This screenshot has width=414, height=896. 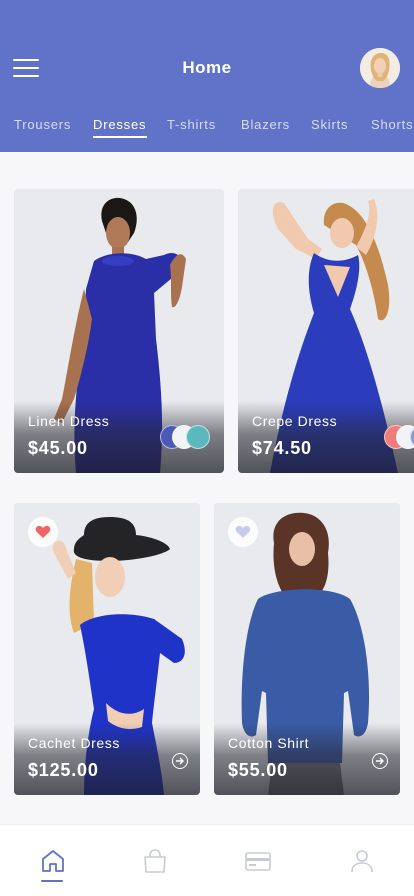 I want to click on bottom-navigation, so click(x=207, y=860).